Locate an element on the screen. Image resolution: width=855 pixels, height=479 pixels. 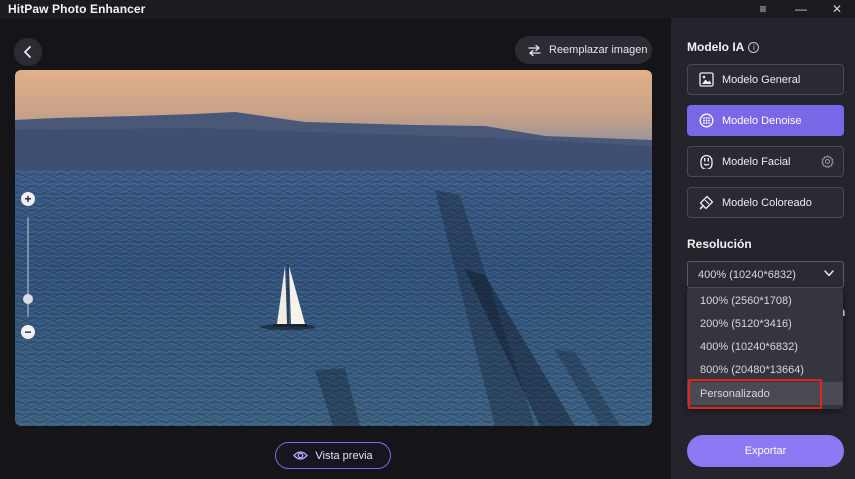
model-coloreado-label: Modelo Coloreado is located at coordinates (767, 202).